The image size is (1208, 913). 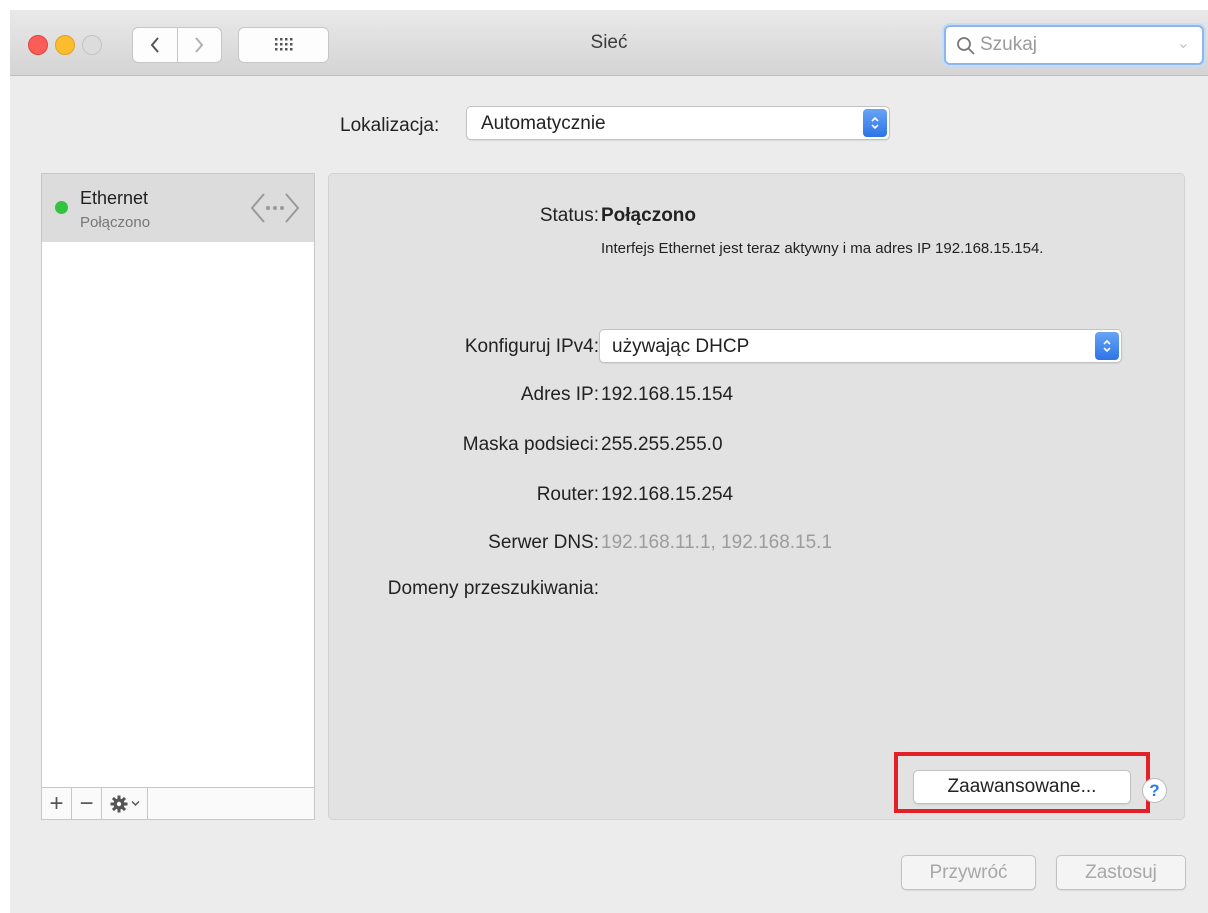 I want to click on status-value: Połączono, so click(x=649, y=215).